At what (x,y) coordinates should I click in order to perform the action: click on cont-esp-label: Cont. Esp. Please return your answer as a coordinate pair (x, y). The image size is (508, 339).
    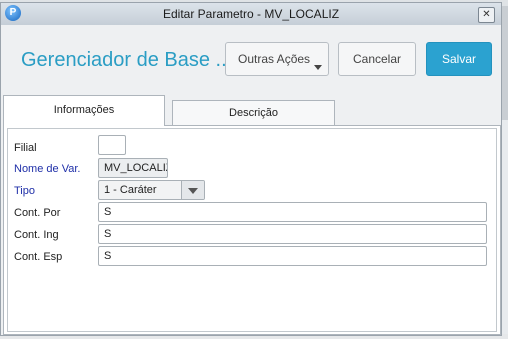
    Looking at the image, I should click on (38, 257).